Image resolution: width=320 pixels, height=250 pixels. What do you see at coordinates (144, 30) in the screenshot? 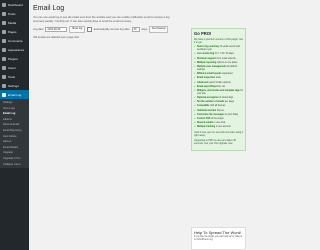
I see `days-label: days` at bounding box center [144, 30].